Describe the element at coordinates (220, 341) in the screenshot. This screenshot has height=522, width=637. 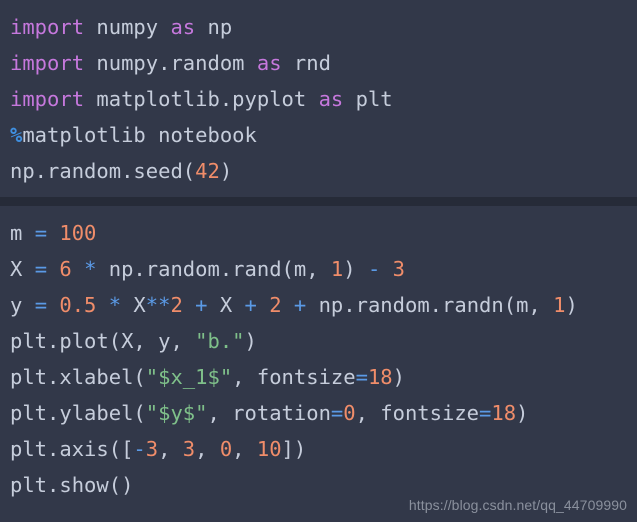
I see `code-token: "b."` at that location.